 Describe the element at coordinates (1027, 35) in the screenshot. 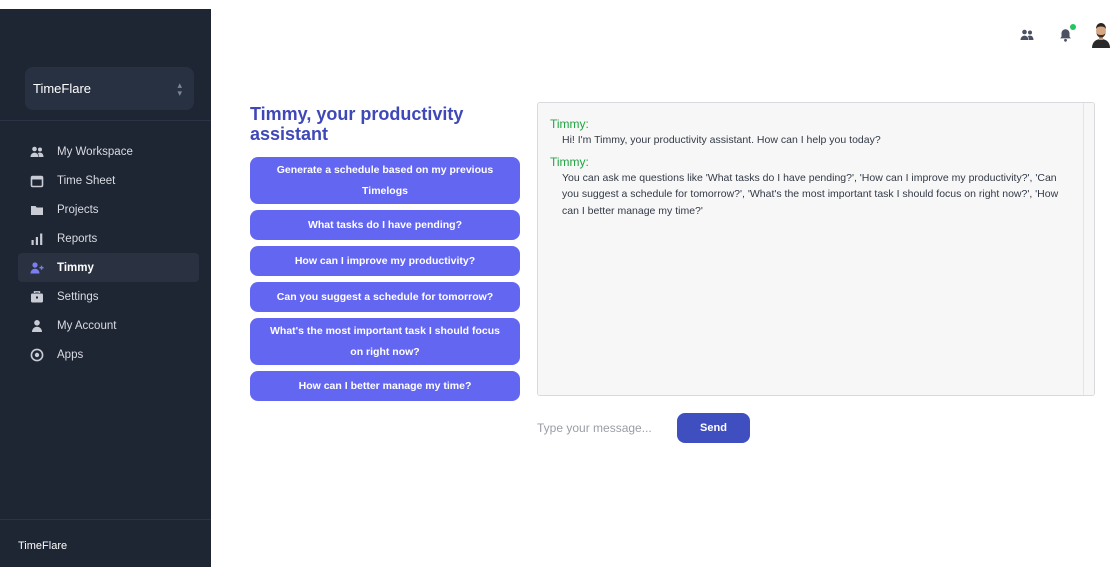

I see `team-icon` at that location.